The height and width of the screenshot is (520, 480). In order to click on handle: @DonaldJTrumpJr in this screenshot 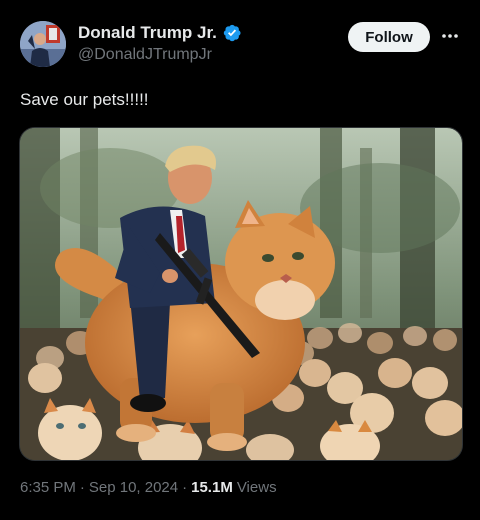, I will do `click(160, 55)`.